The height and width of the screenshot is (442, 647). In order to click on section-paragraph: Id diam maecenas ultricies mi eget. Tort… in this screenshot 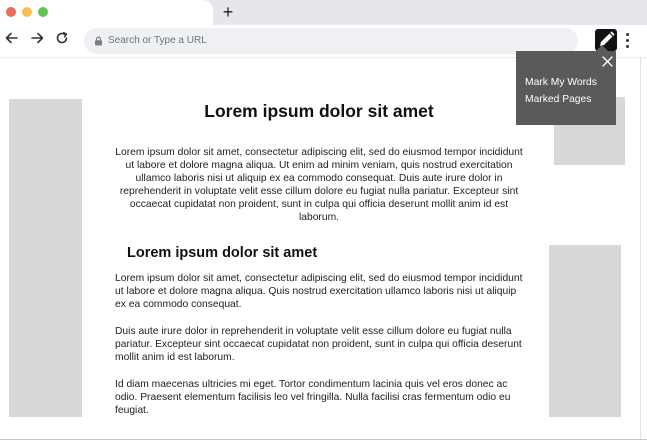, I will do `click(313, 397)`.